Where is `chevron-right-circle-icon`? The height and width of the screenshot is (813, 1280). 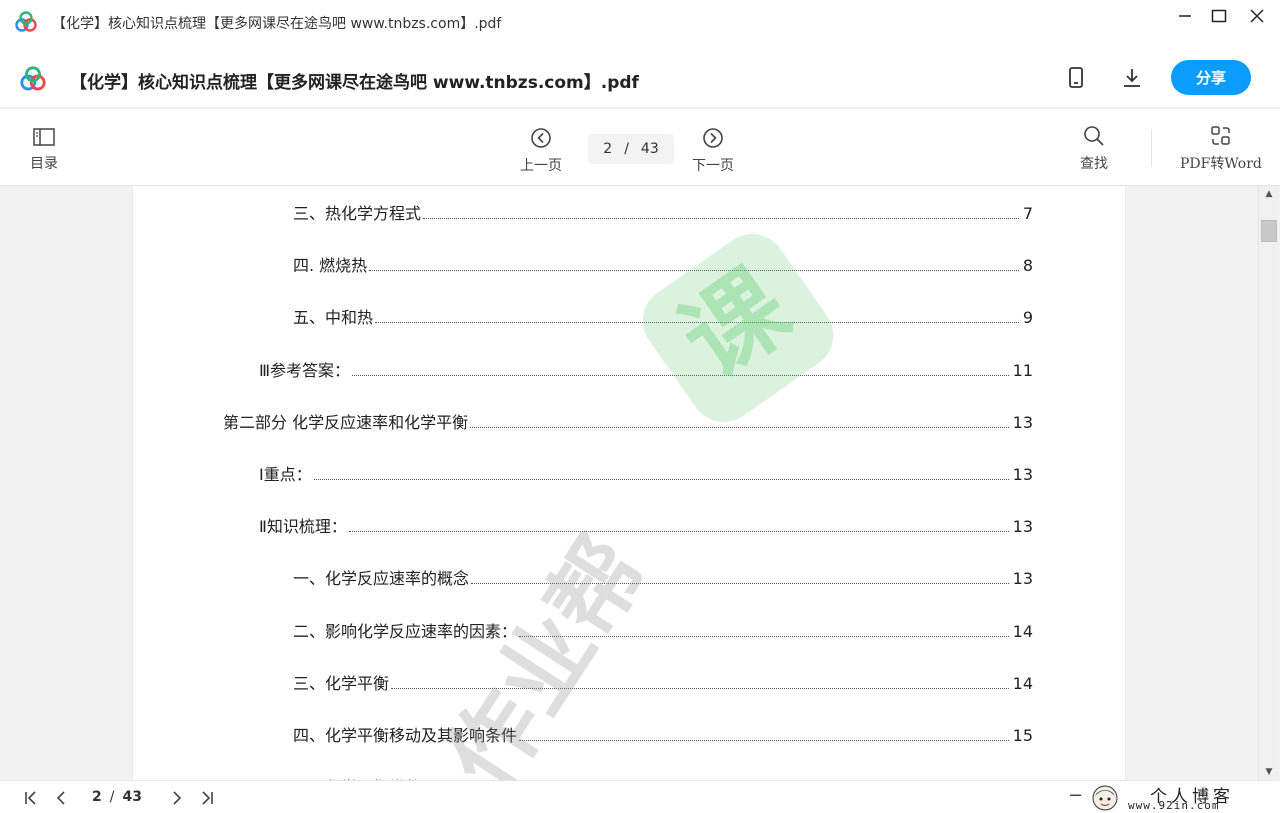 chevron-right-circle-icon is located at coordinates (713, 138).